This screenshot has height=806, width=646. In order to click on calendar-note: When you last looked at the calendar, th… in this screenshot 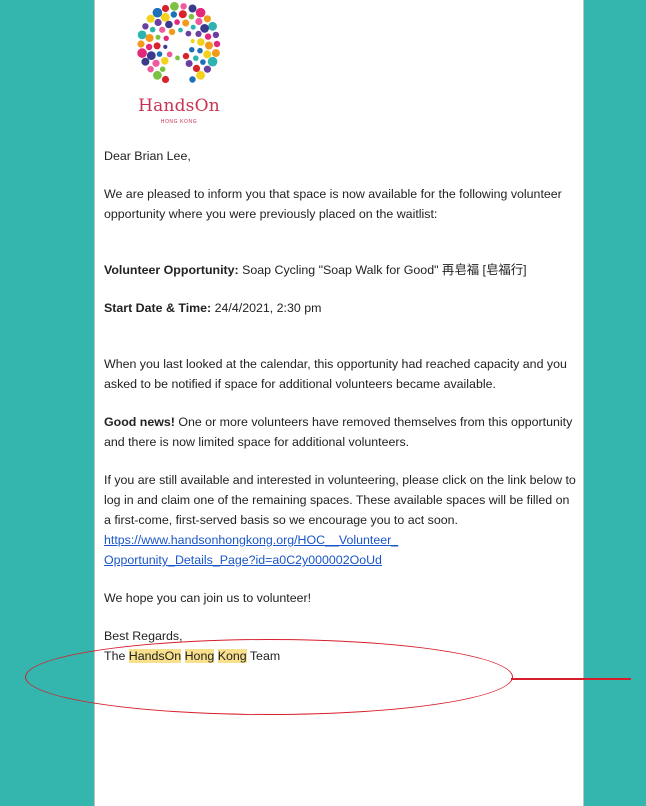, I will do `click(335, 374)`.